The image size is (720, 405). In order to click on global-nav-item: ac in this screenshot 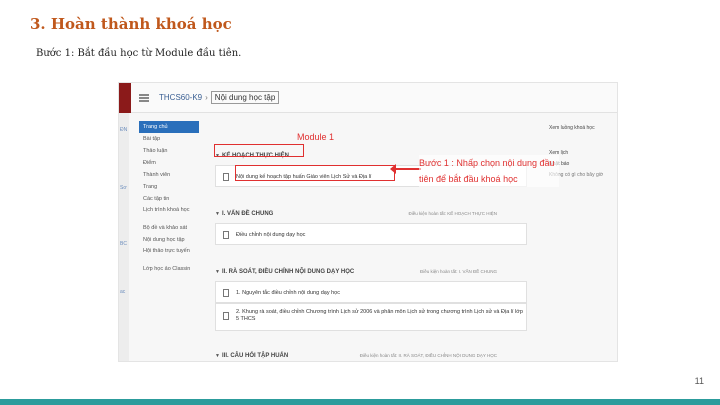, I will do `click(122, 292)`.